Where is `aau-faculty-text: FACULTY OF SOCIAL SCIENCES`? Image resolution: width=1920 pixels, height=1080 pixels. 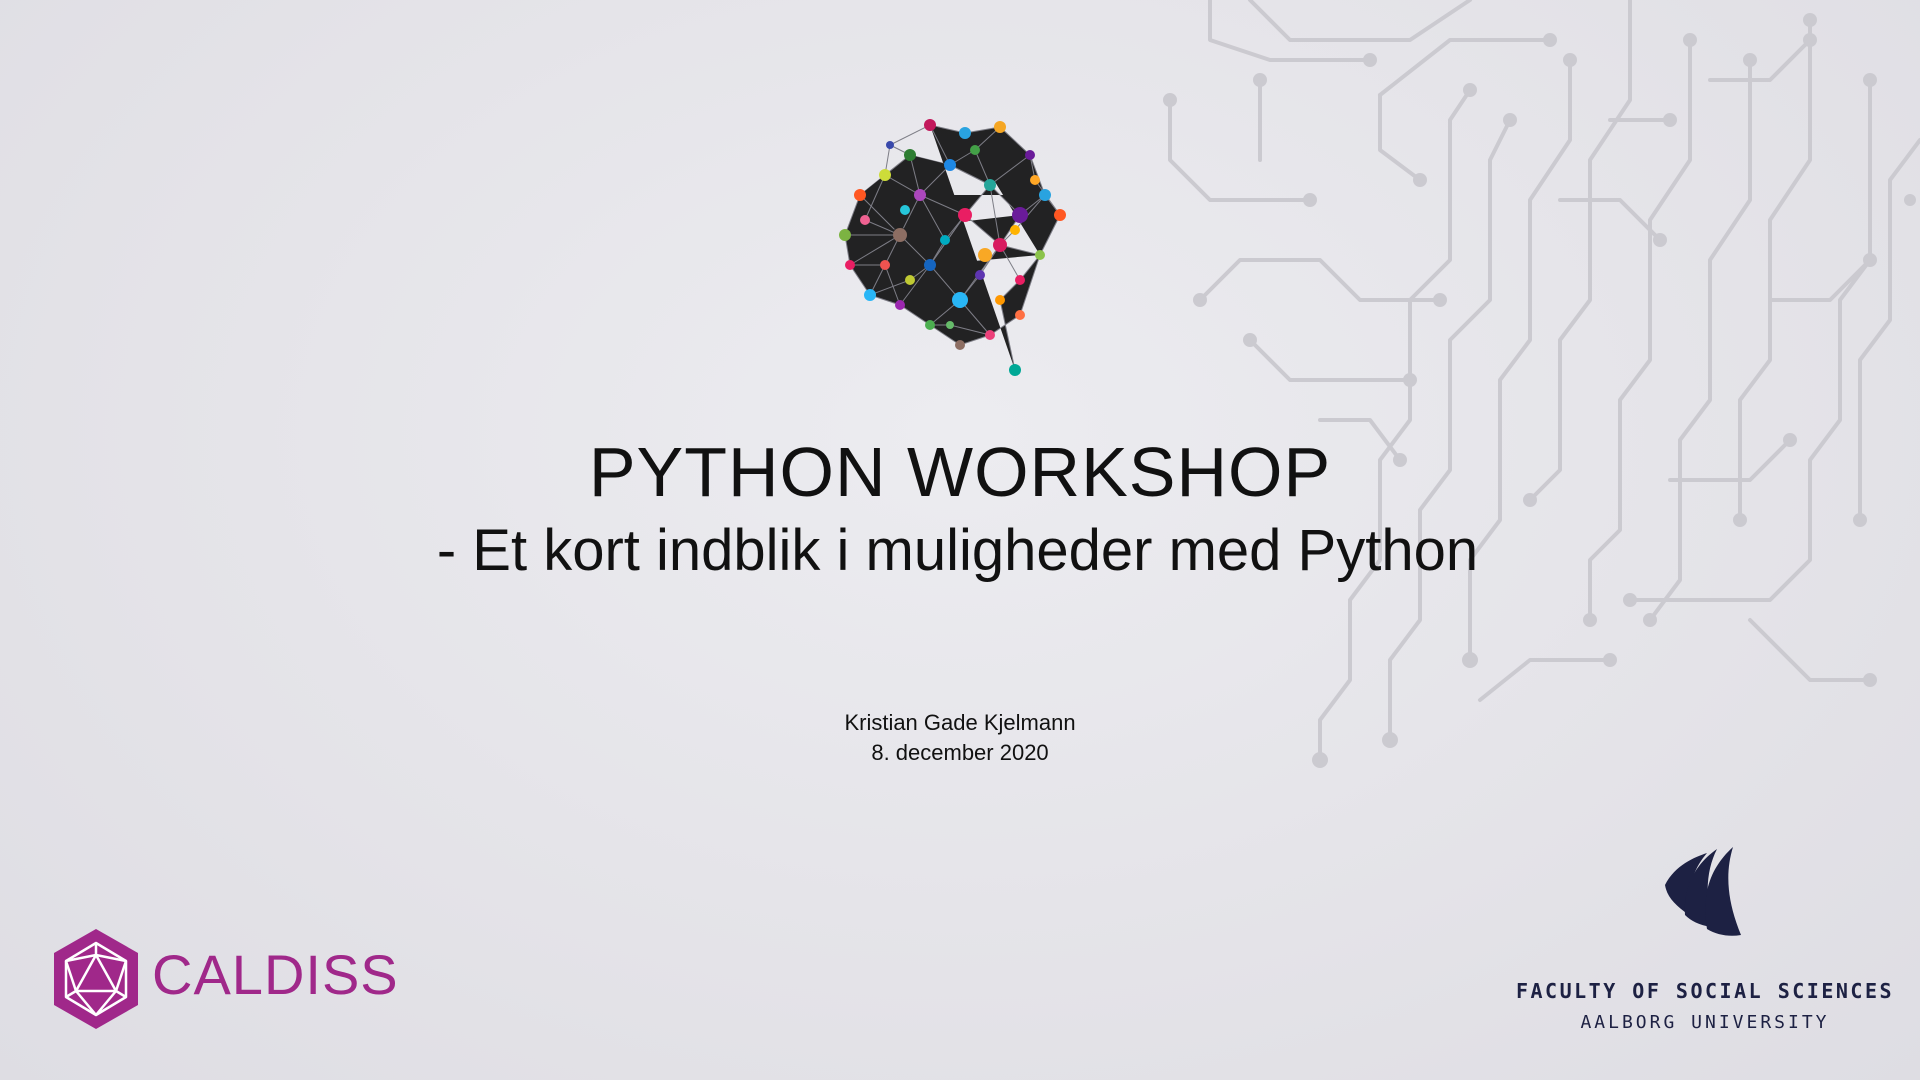 aau-faculty-text: FACULTY OF SOCIAL SCIENCES is located at coordinates (1705, 991).